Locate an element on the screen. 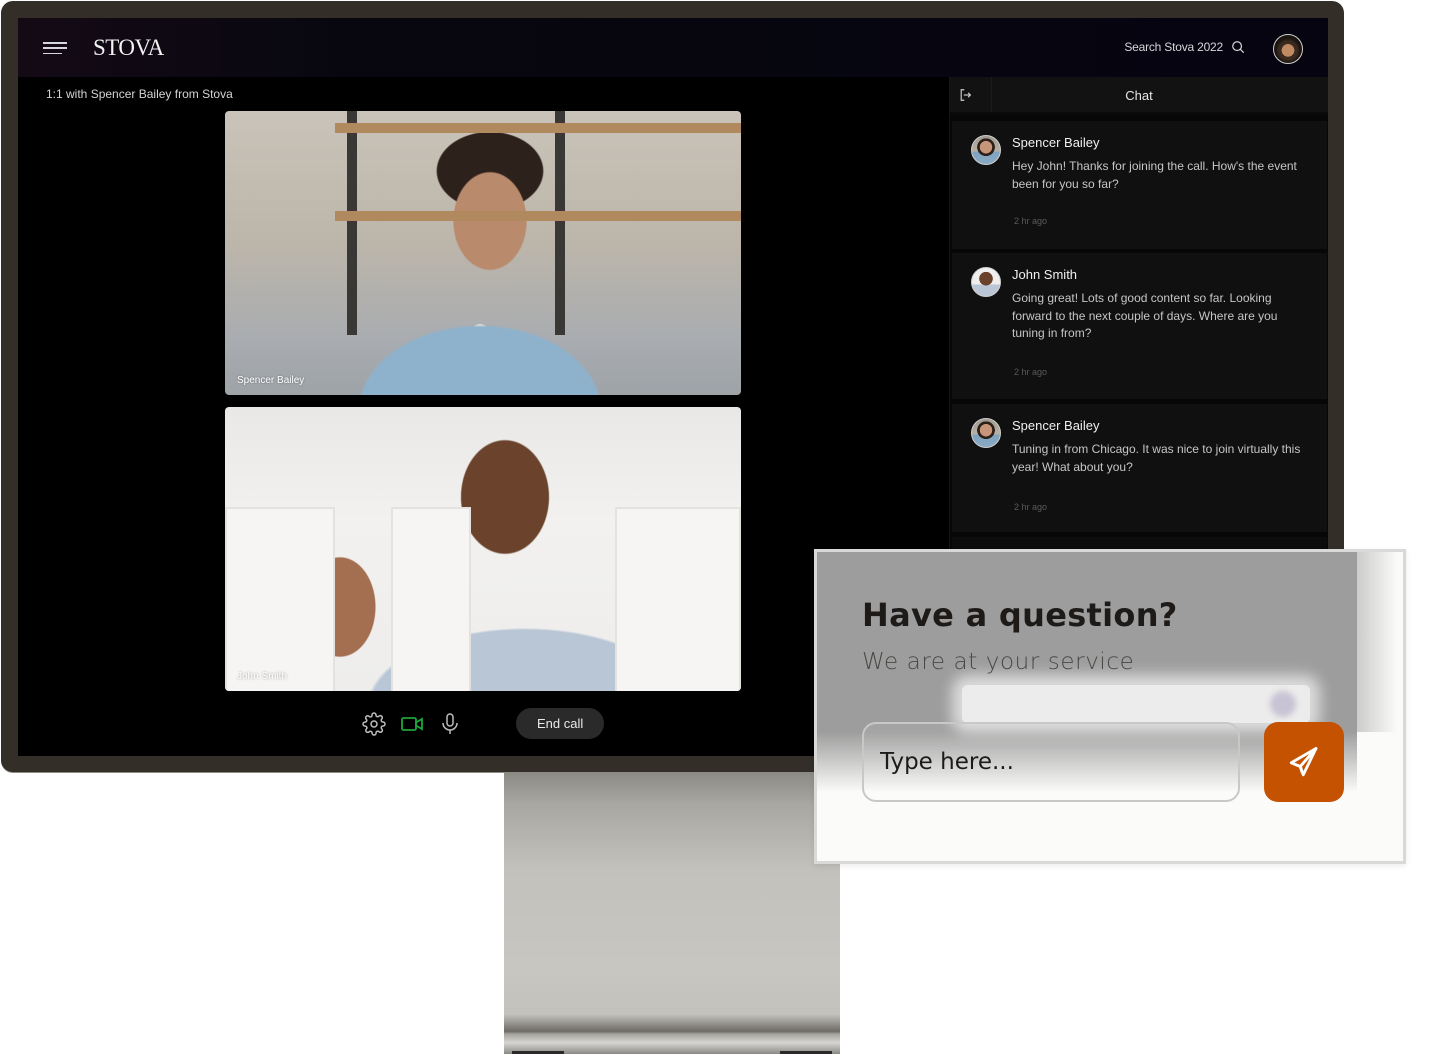 The height and width of the screenshot is (1054, 1440). user-avatar is located at coordinates (1288, 49).